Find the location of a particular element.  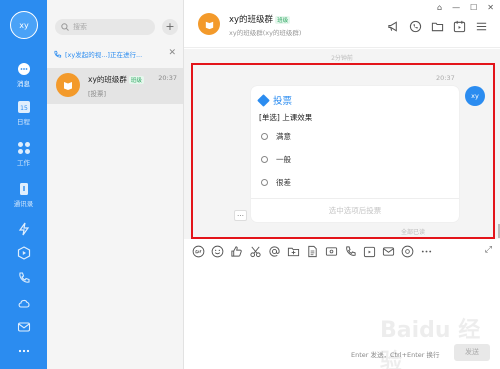

card-icon is located at coordinates (331, 251).